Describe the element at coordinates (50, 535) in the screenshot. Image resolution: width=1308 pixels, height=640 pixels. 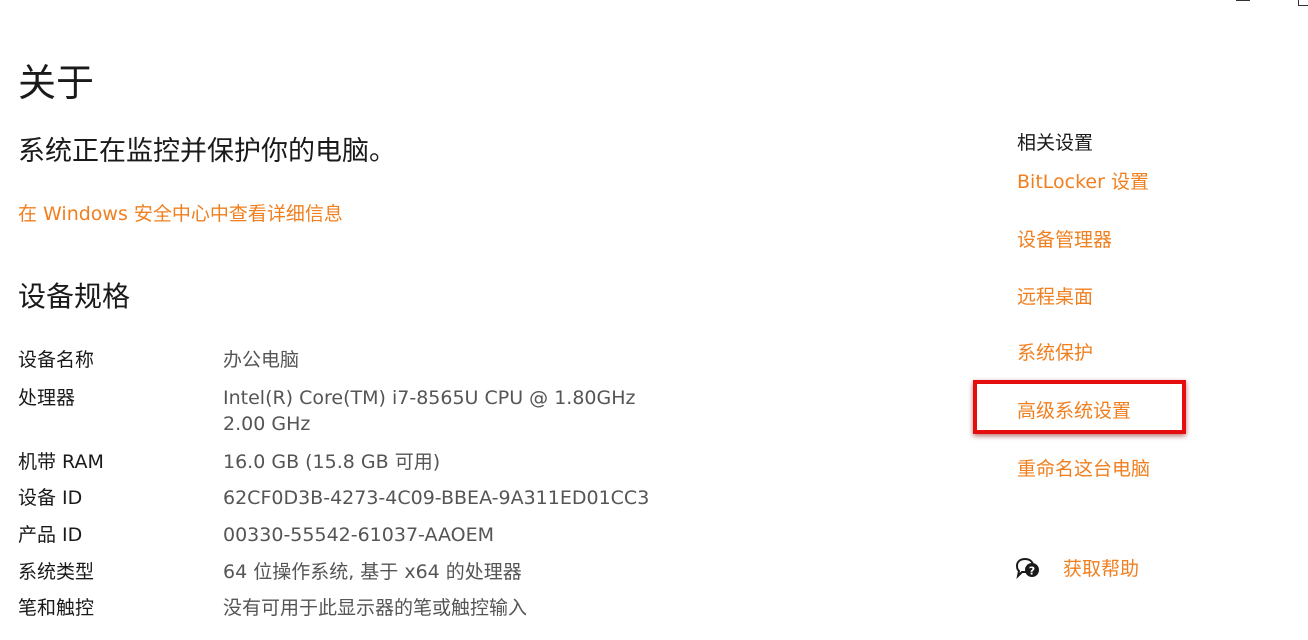
I see `spec-label: 产品 ID` at that location.